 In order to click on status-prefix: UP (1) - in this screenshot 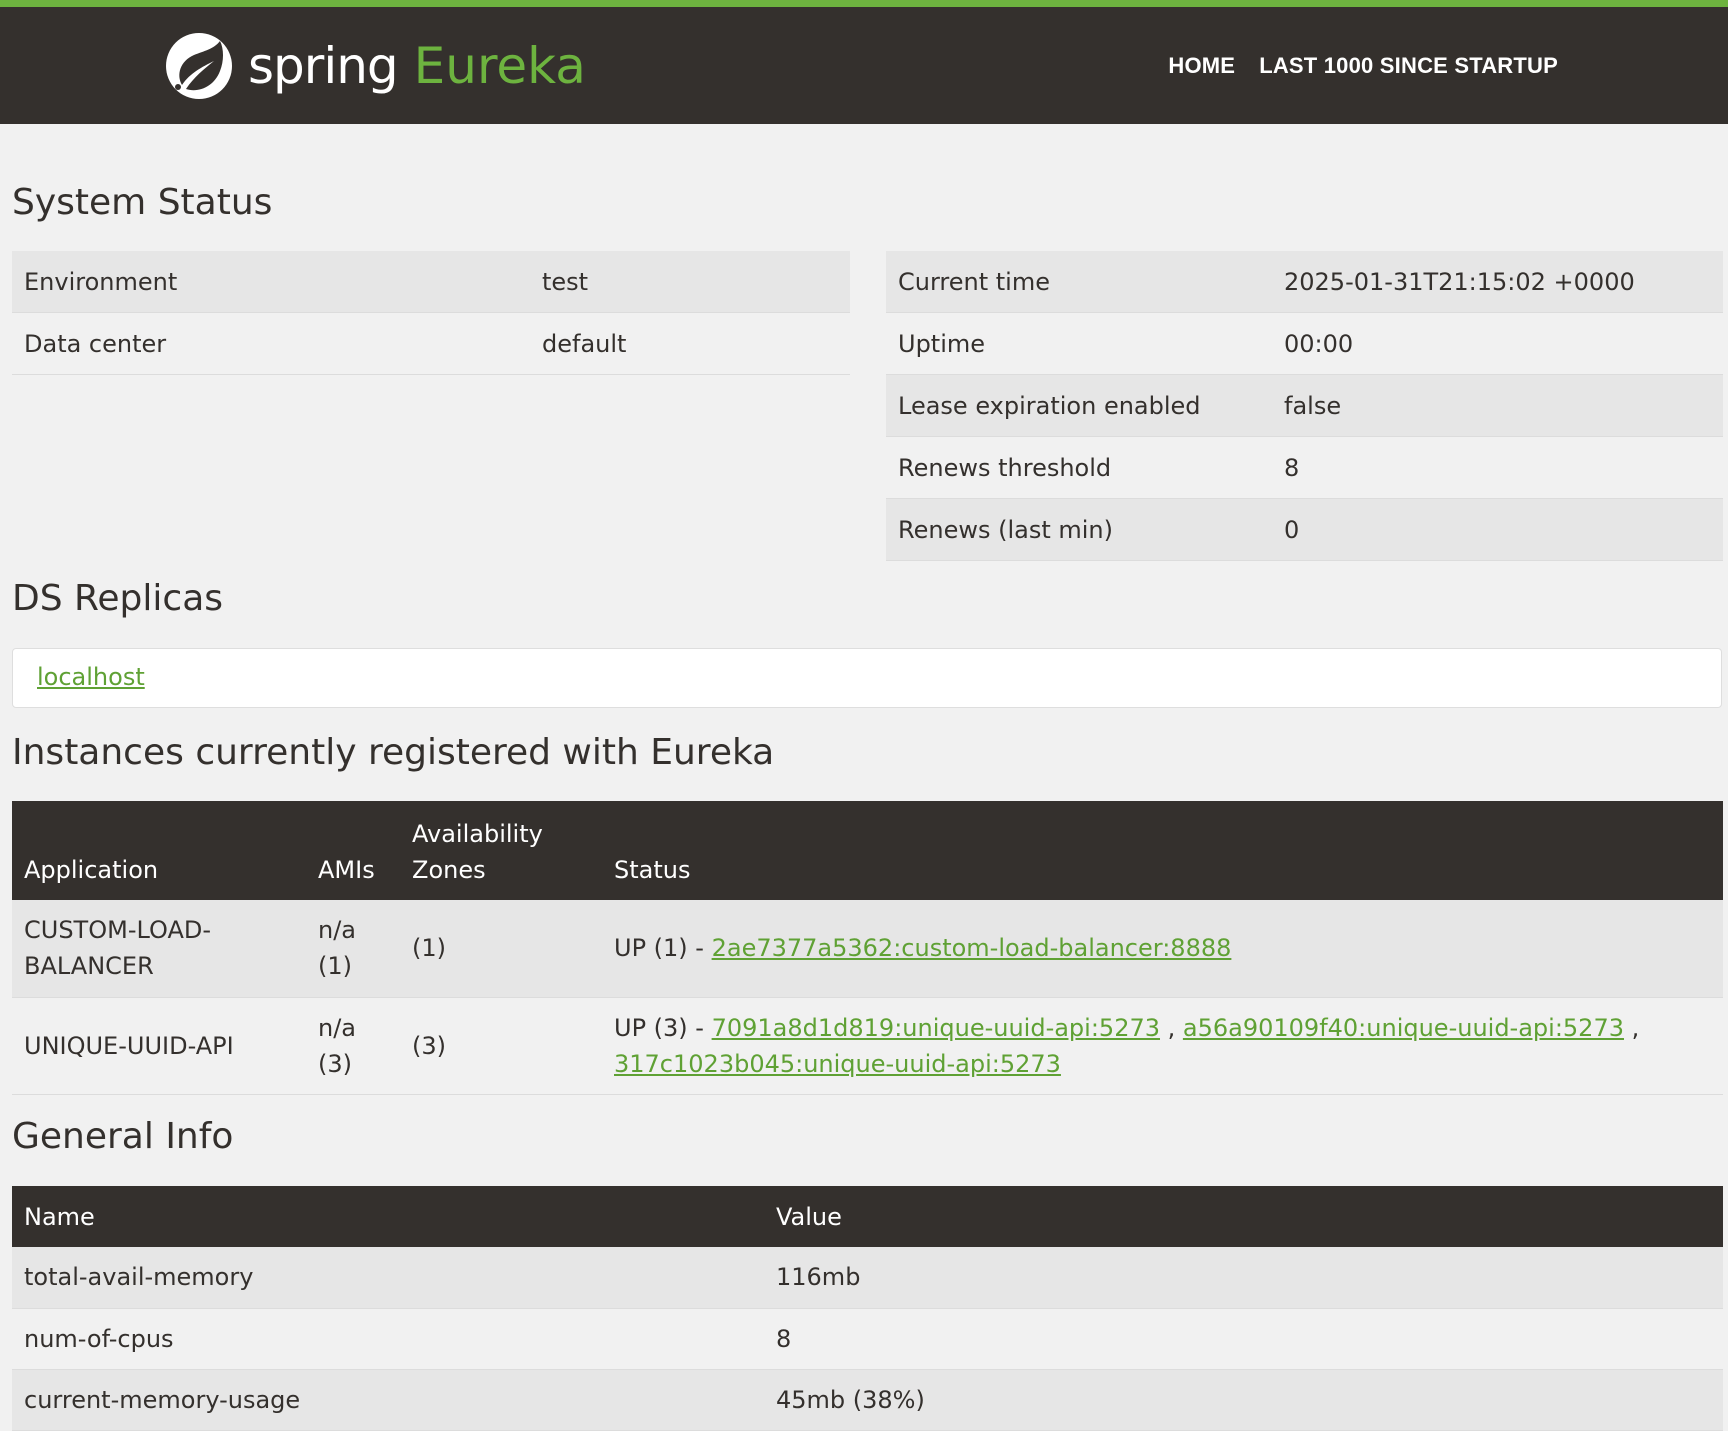, I will do `click(663, 948)`.